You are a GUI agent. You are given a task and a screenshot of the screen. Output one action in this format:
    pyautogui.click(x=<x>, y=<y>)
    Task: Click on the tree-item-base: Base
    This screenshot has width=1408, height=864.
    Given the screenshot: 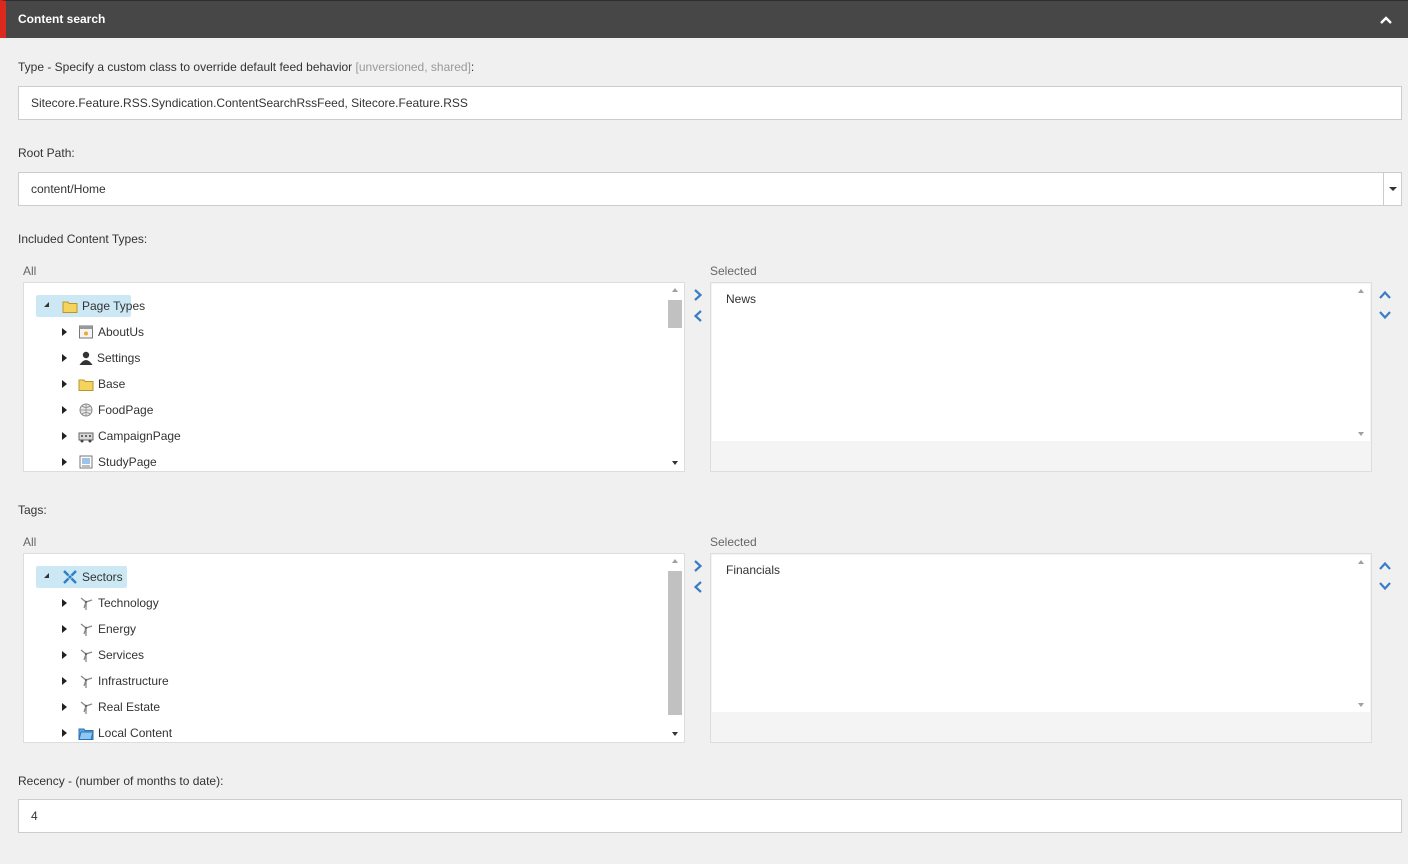 What is the action you would take?
    pyautogui.click(x=344, y=384)
    